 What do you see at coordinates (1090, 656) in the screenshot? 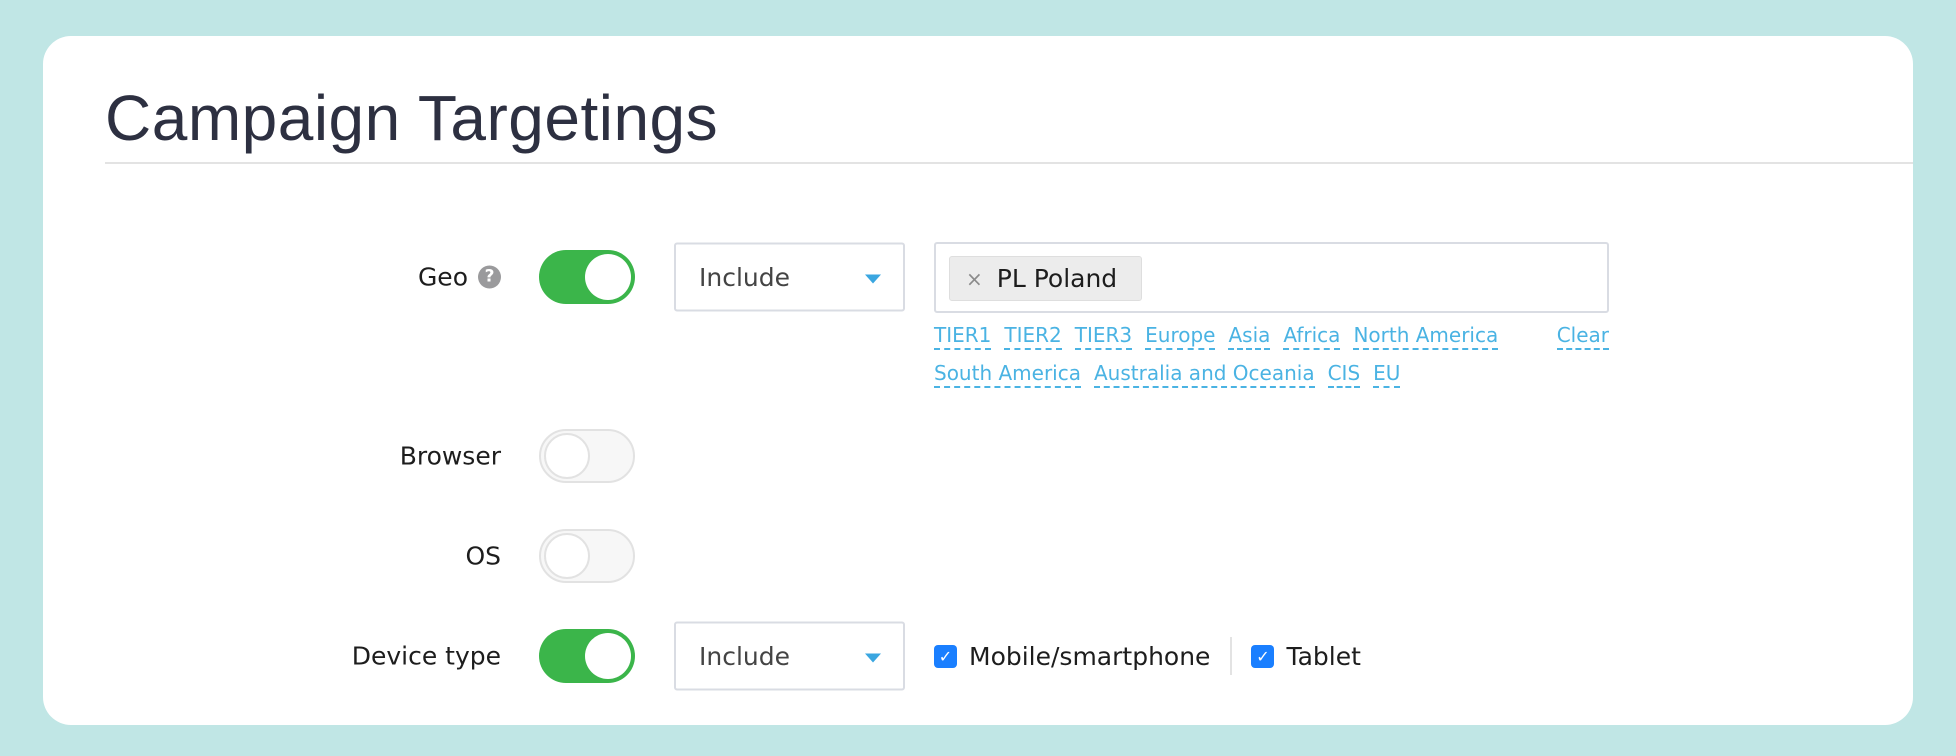
I see `checkbox-label: Mobile/smartphone` at bounding box center [1090, 656].